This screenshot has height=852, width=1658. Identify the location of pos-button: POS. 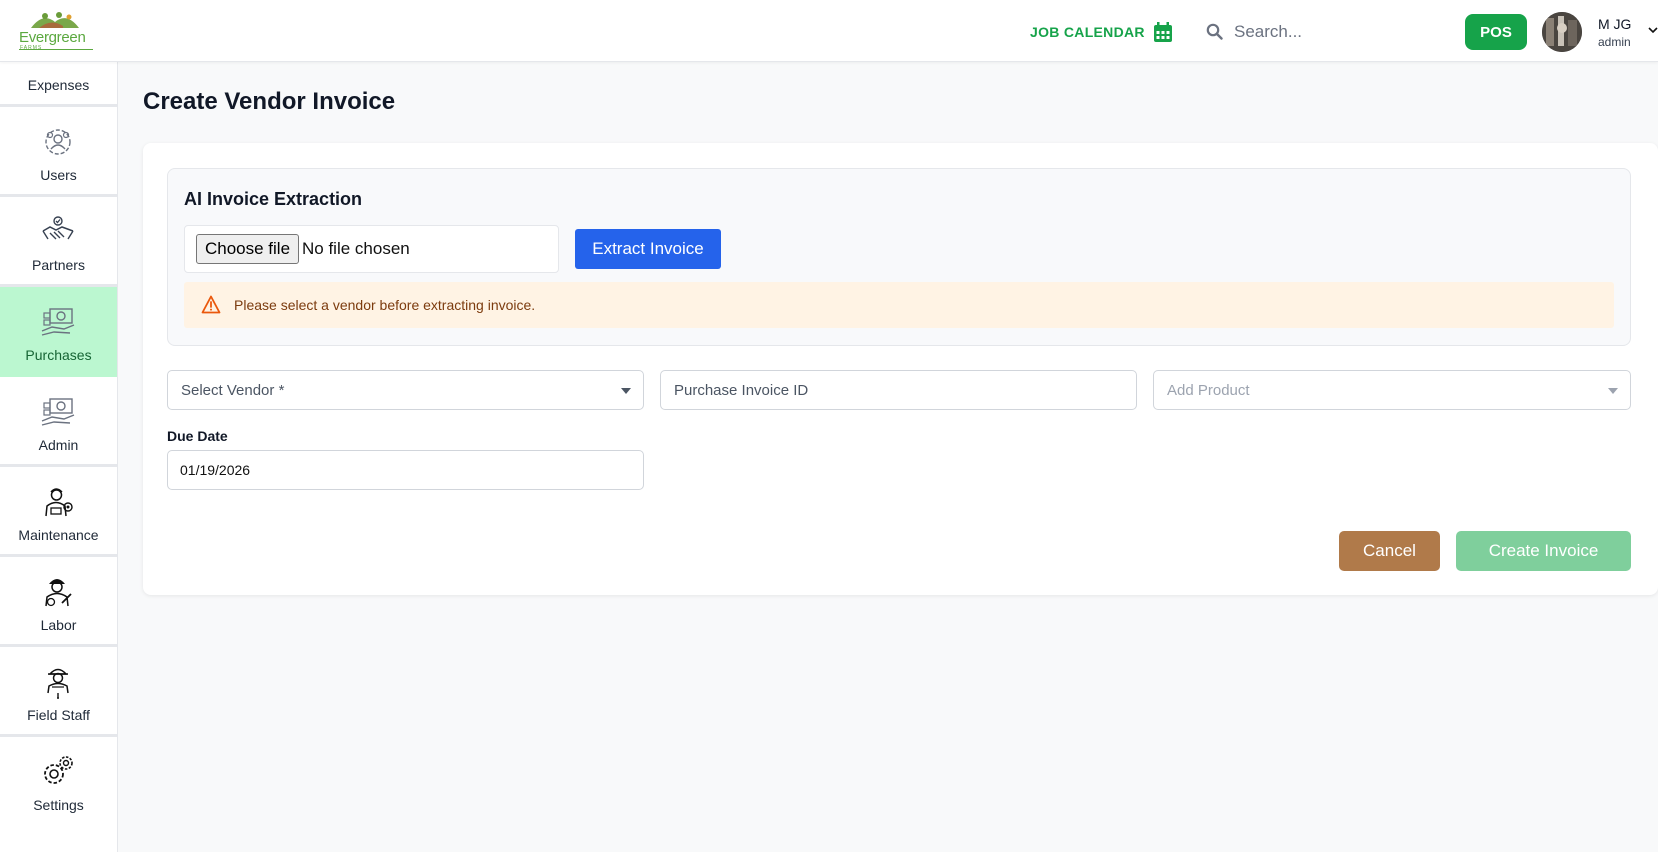
(1496, 32).